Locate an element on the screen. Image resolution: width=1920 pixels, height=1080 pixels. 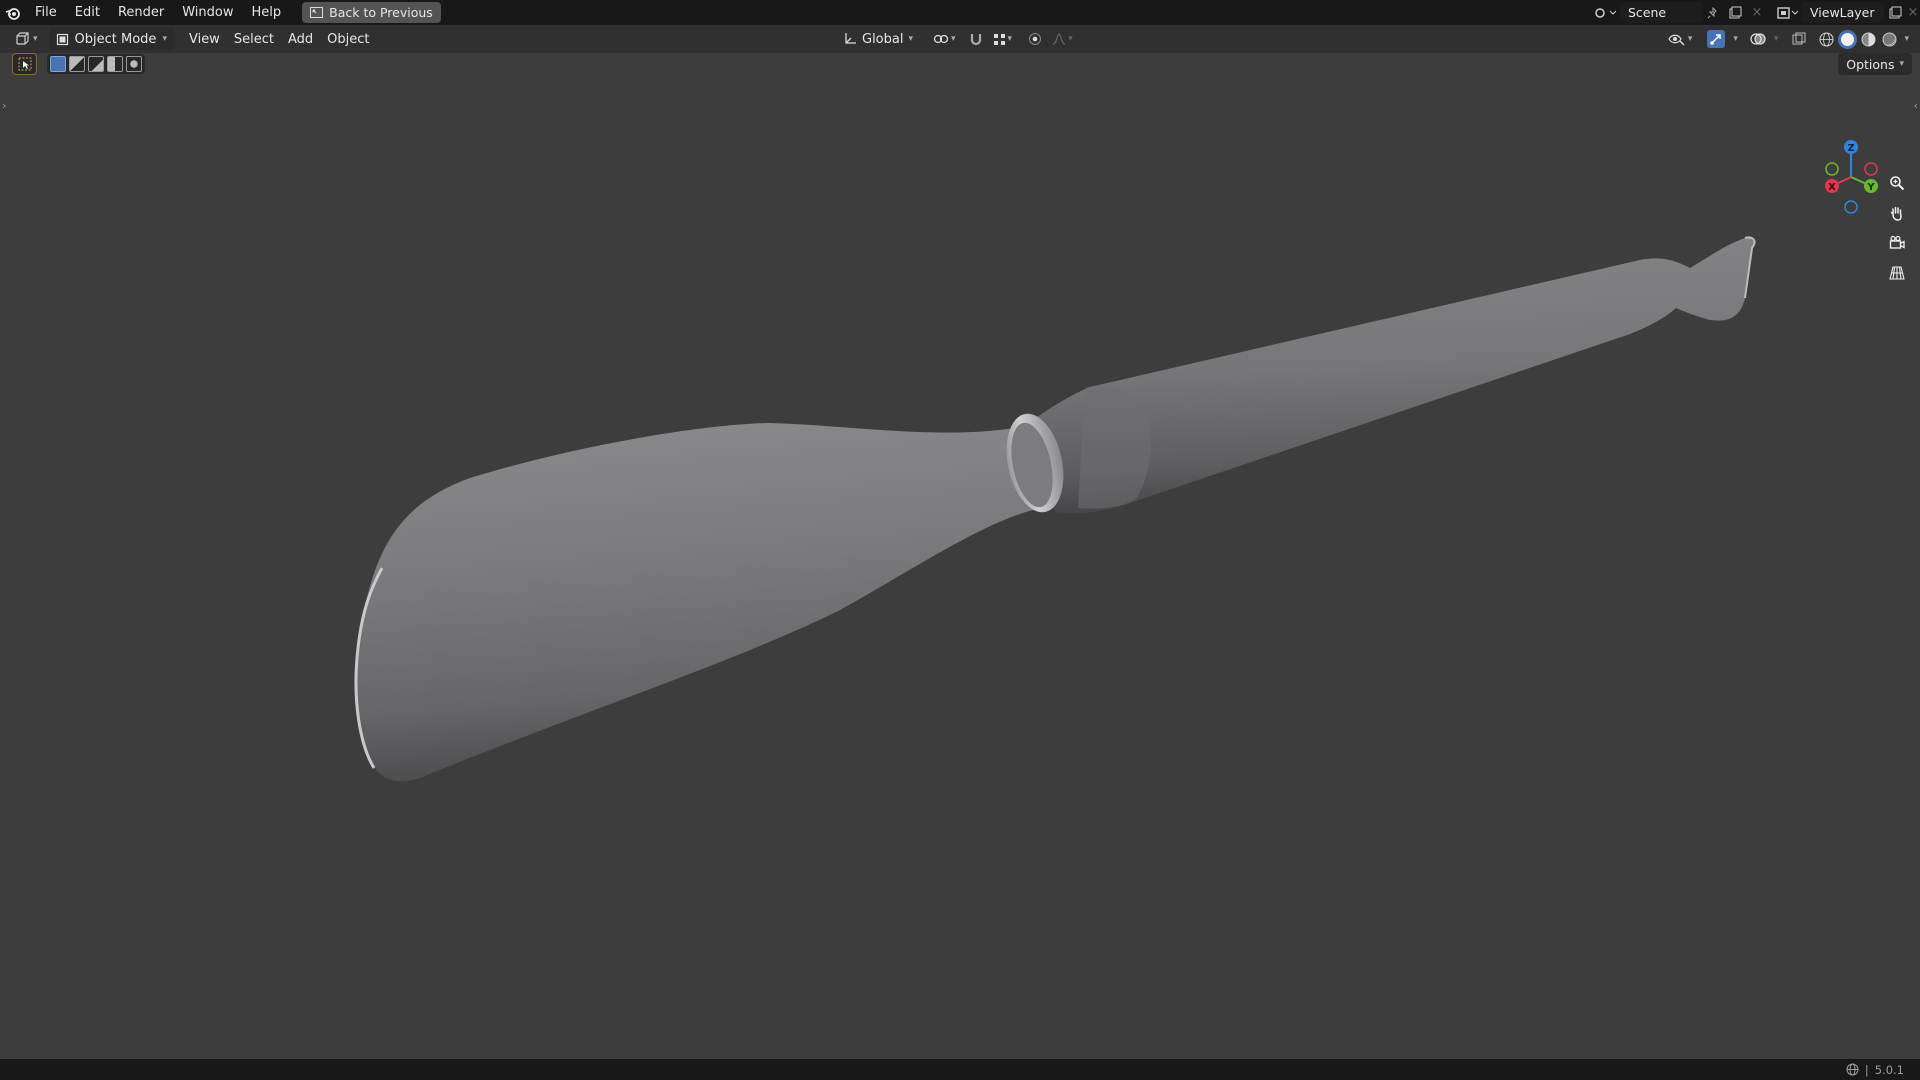
status-bar: | 5.0.1 is located at coordinates (960, 1069).